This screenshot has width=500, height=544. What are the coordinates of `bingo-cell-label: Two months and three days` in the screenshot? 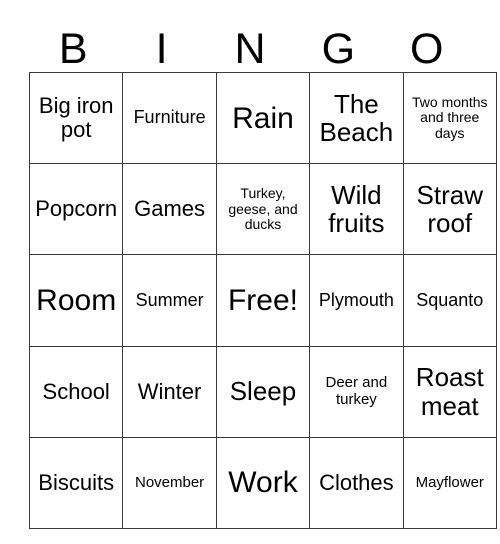 It's located at (450, 117).